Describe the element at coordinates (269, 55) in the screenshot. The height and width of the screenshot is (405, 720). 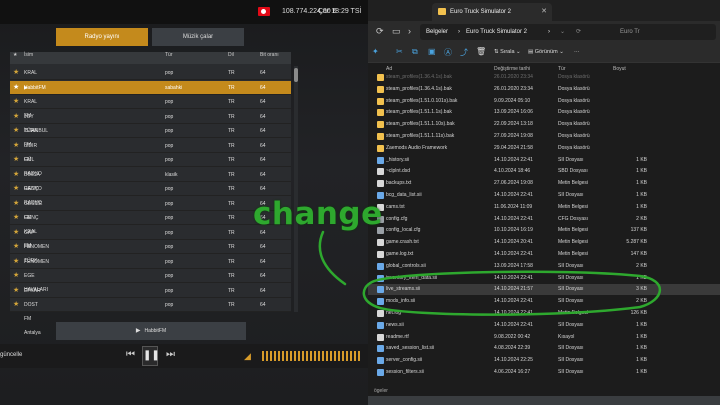
I see `column-bitrate: Bit oranı` at that location.